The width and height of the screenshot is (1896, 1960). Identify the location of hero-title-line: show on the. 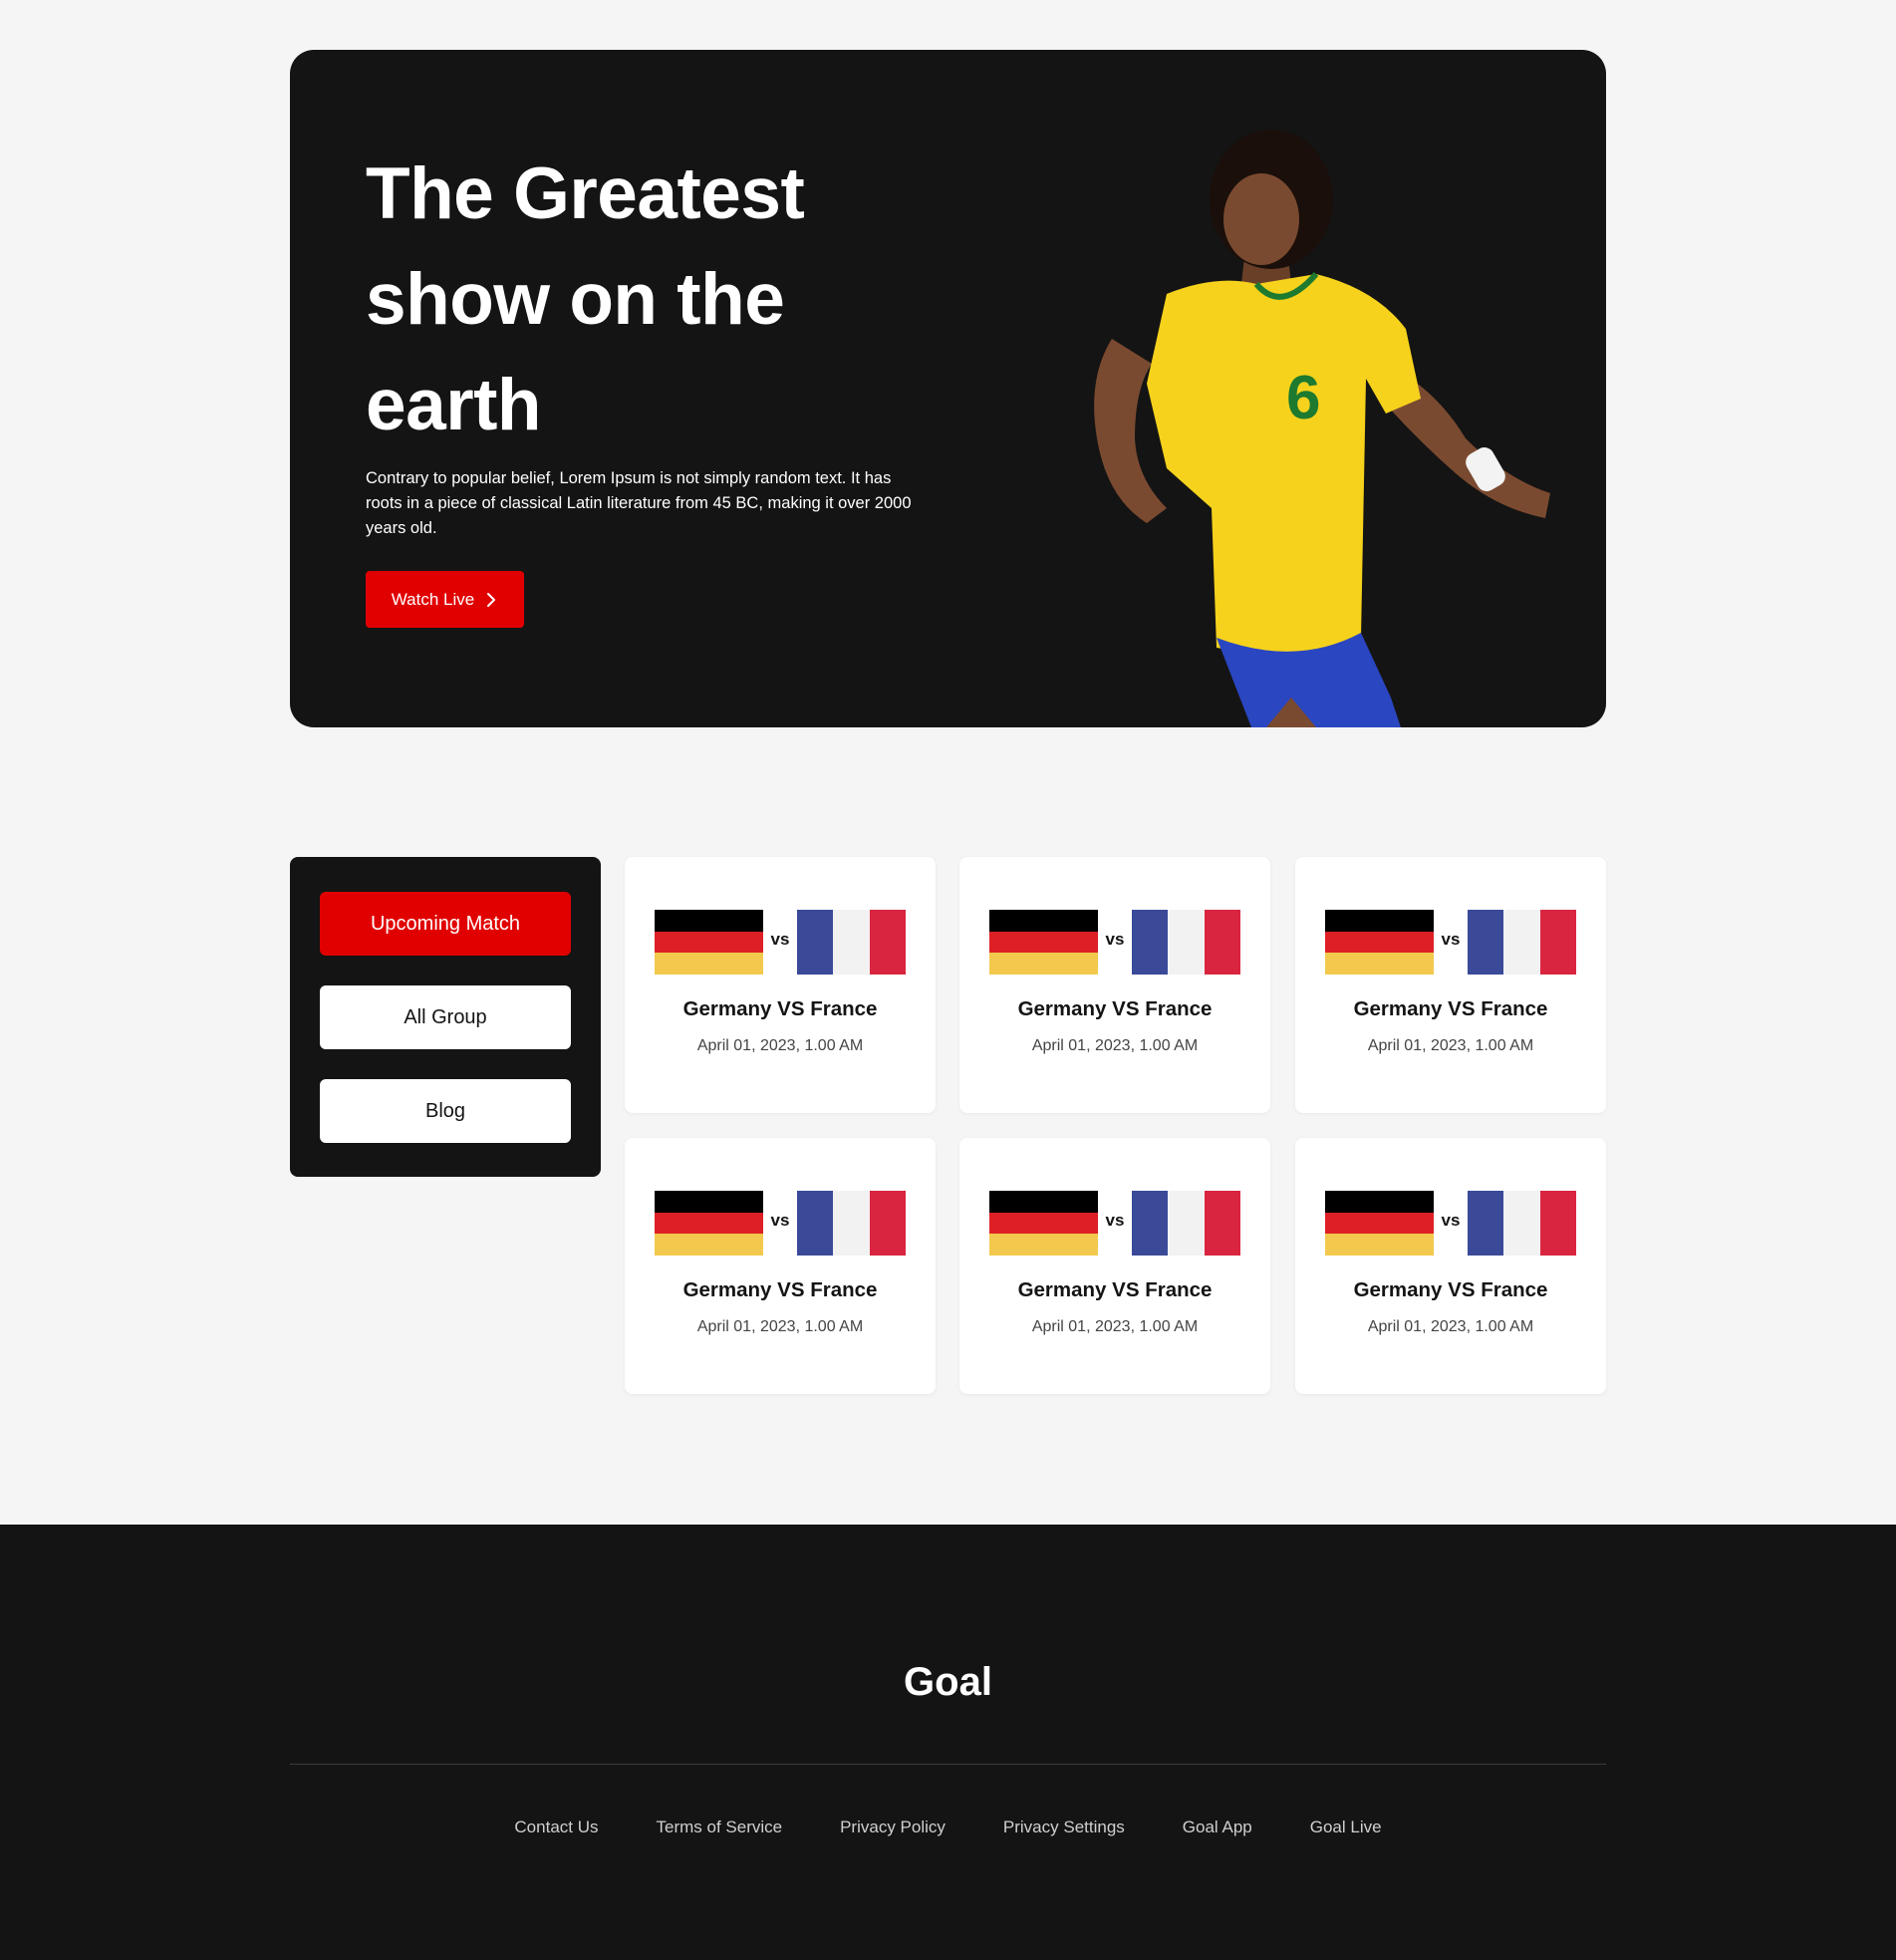
(575, 299).